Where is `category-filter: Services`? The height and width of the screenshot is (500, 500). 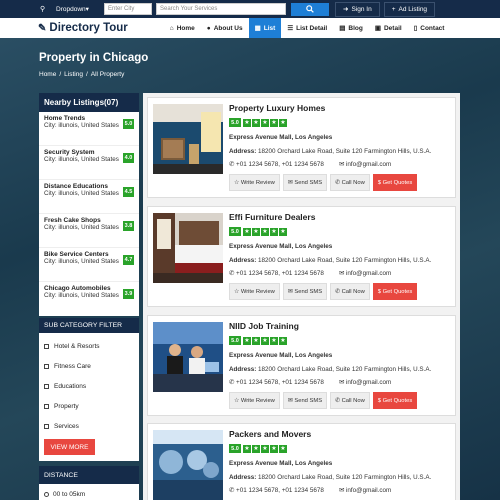
category-filter: Services is located at coordinates (89, 426).